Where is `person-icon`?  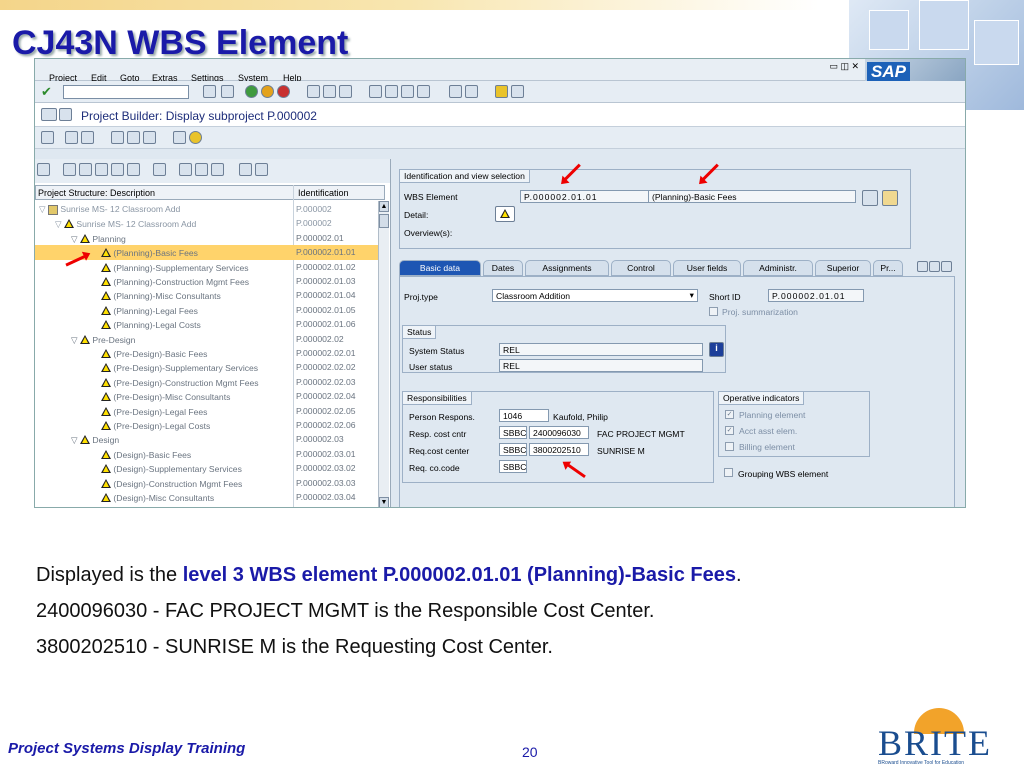 person-icon is located at coordinates (890, 198).